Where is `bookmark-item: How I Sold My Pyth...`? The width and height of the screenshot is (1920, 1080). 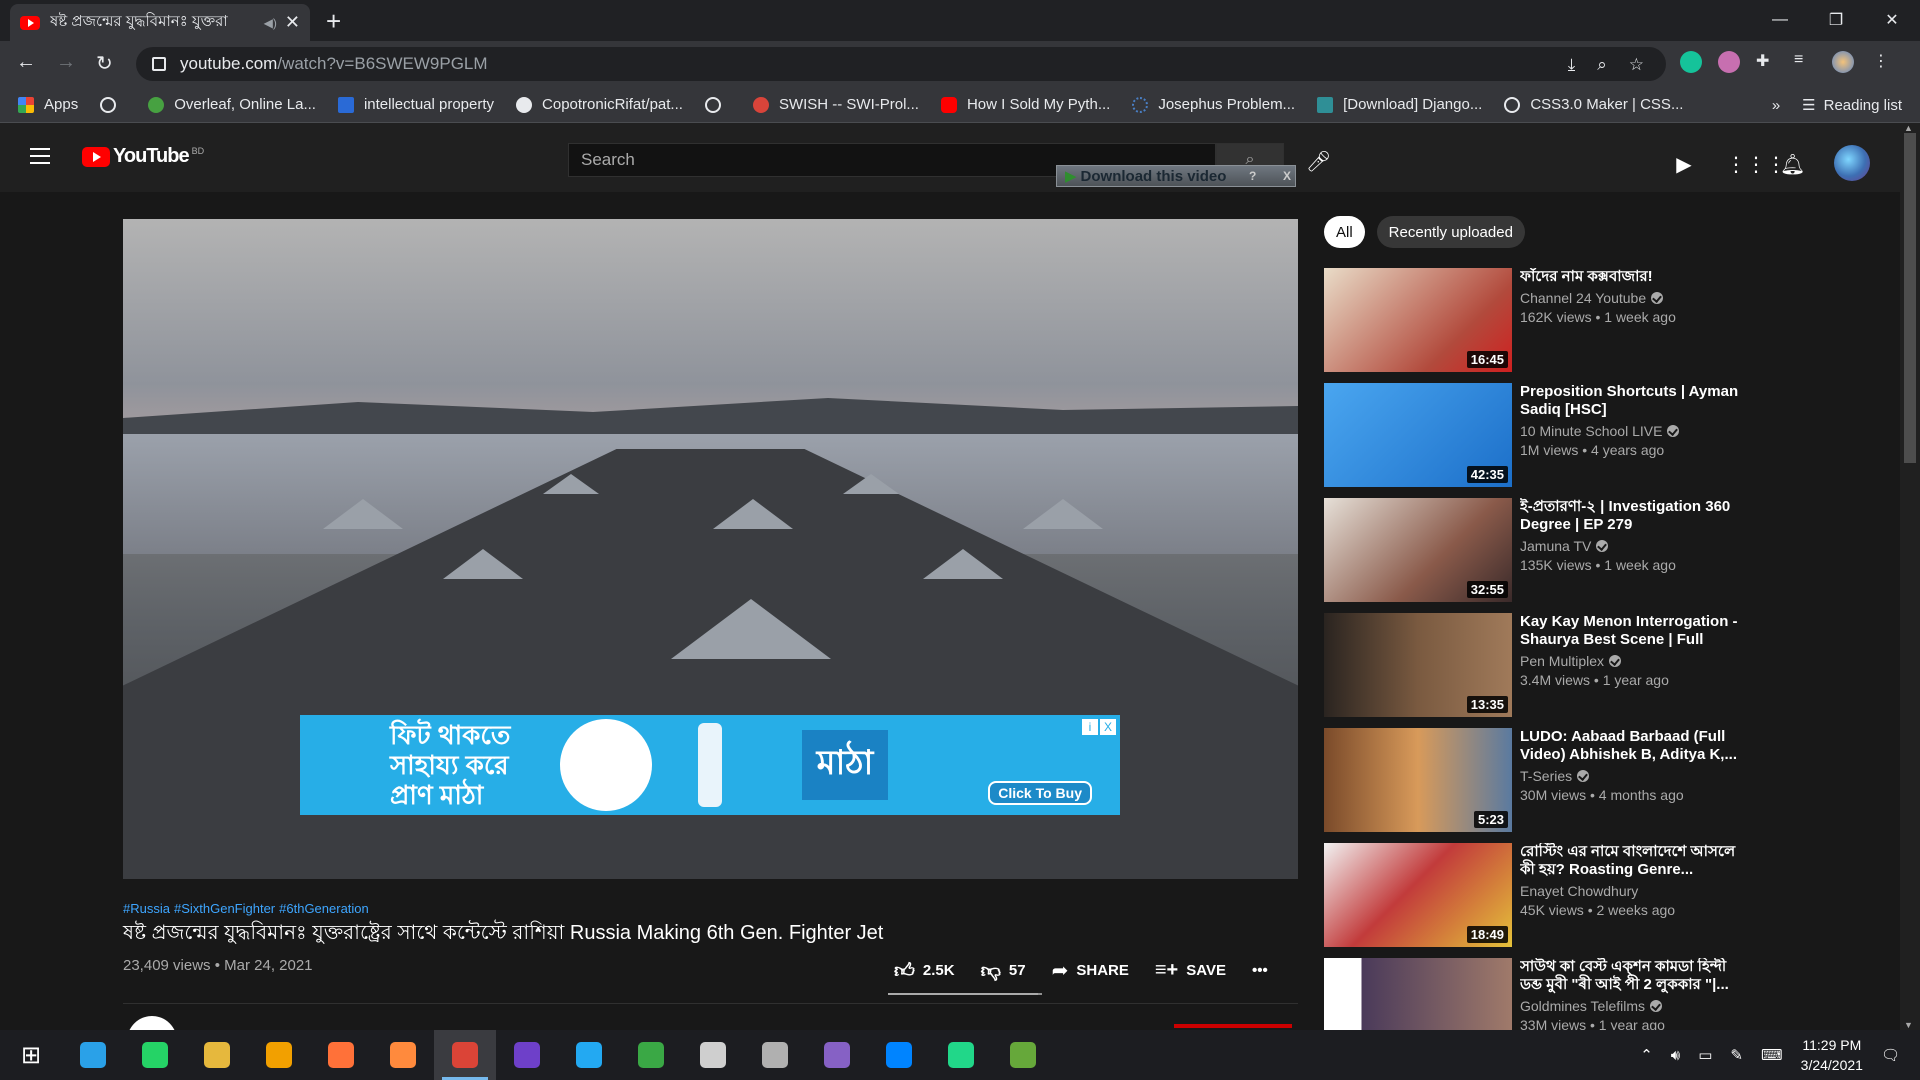
bookmark-item: How I Sold My Pyth... is located at coordinates (1025, 104).